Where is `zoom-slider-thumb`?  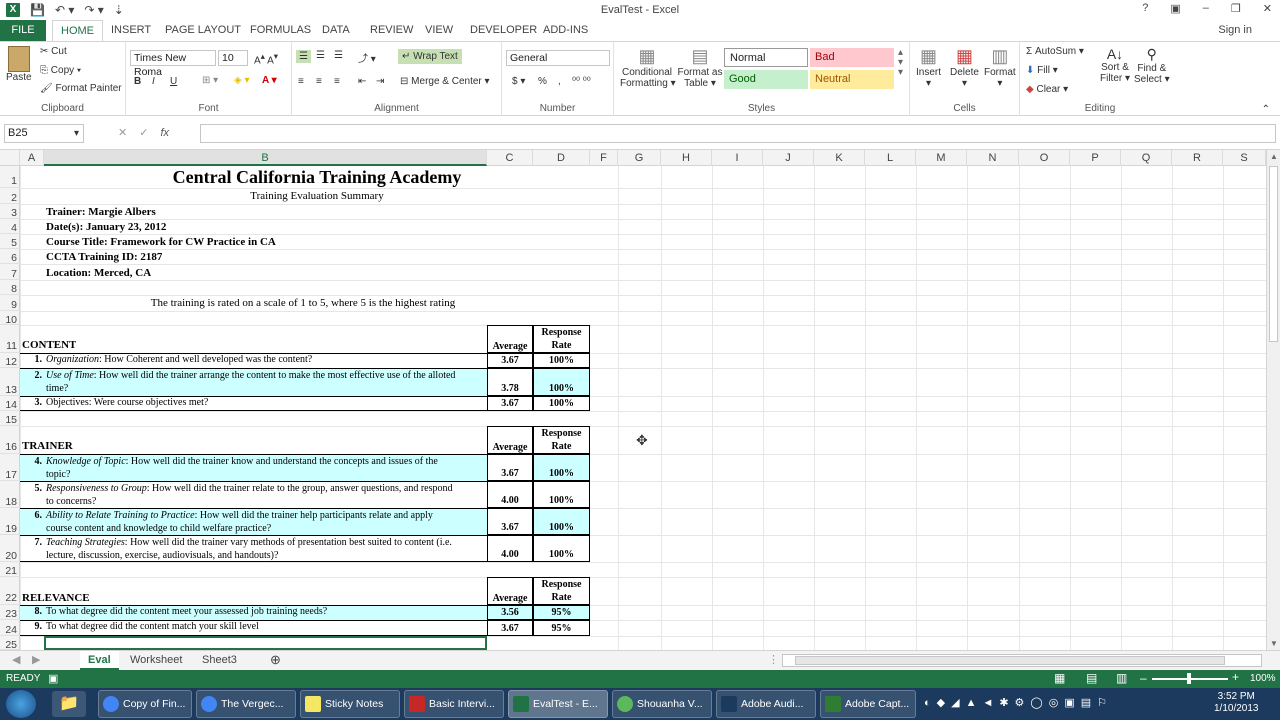
zoom-slider-thumb is located at coordinates (1189, 678).